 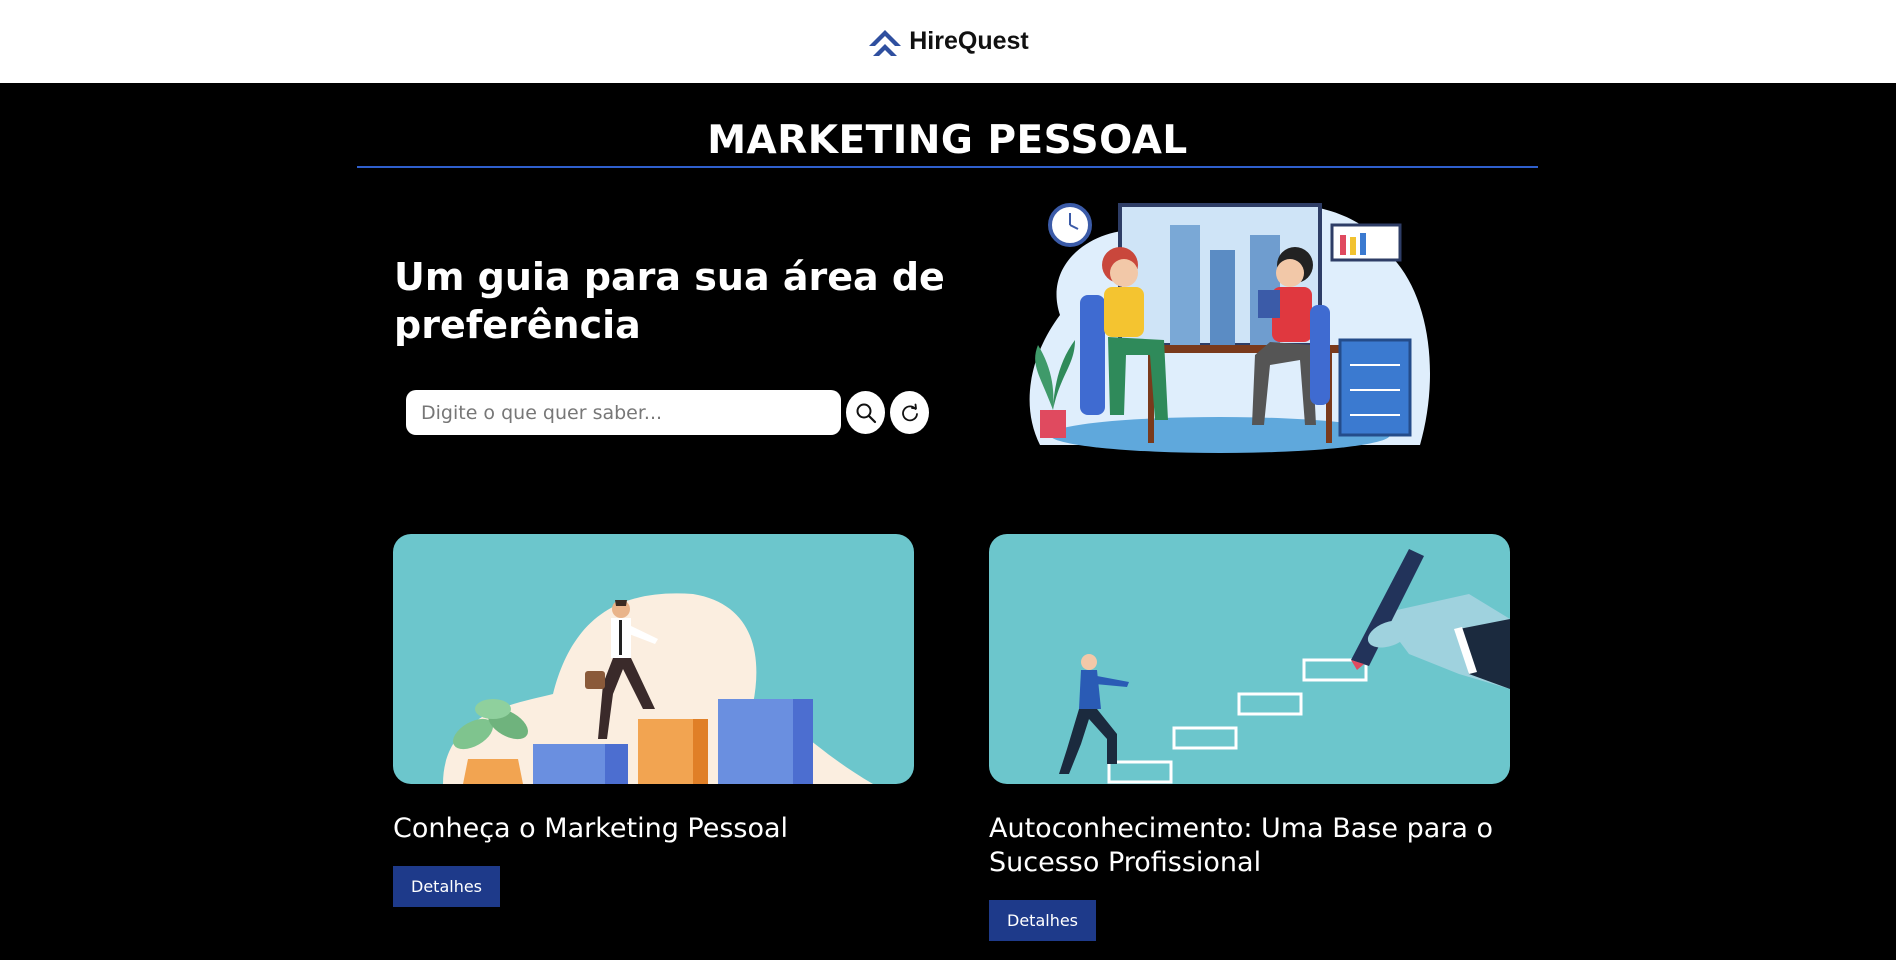 What do you see at coordinates (653, 659) in the screenshot?
I see `man-climbing-bars-illustration` at bounding box center [653, 659].